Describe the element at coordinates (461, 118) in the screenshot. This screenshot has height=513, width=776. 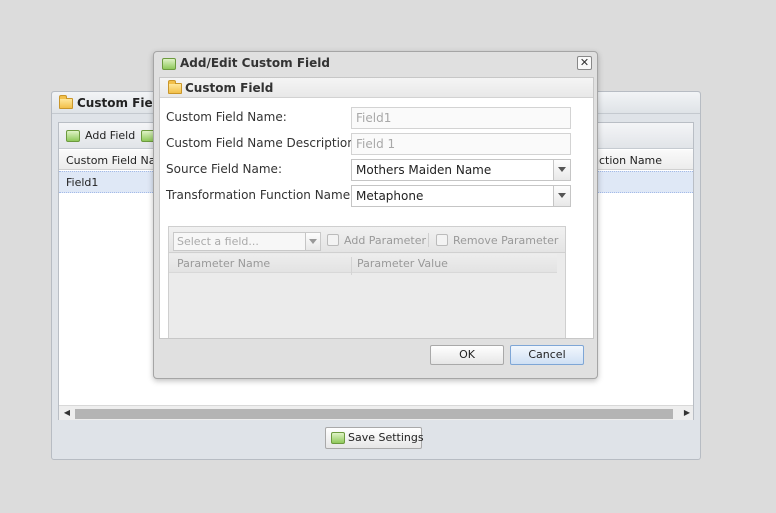
I see `custom-field-name-input: Field1` at that location.